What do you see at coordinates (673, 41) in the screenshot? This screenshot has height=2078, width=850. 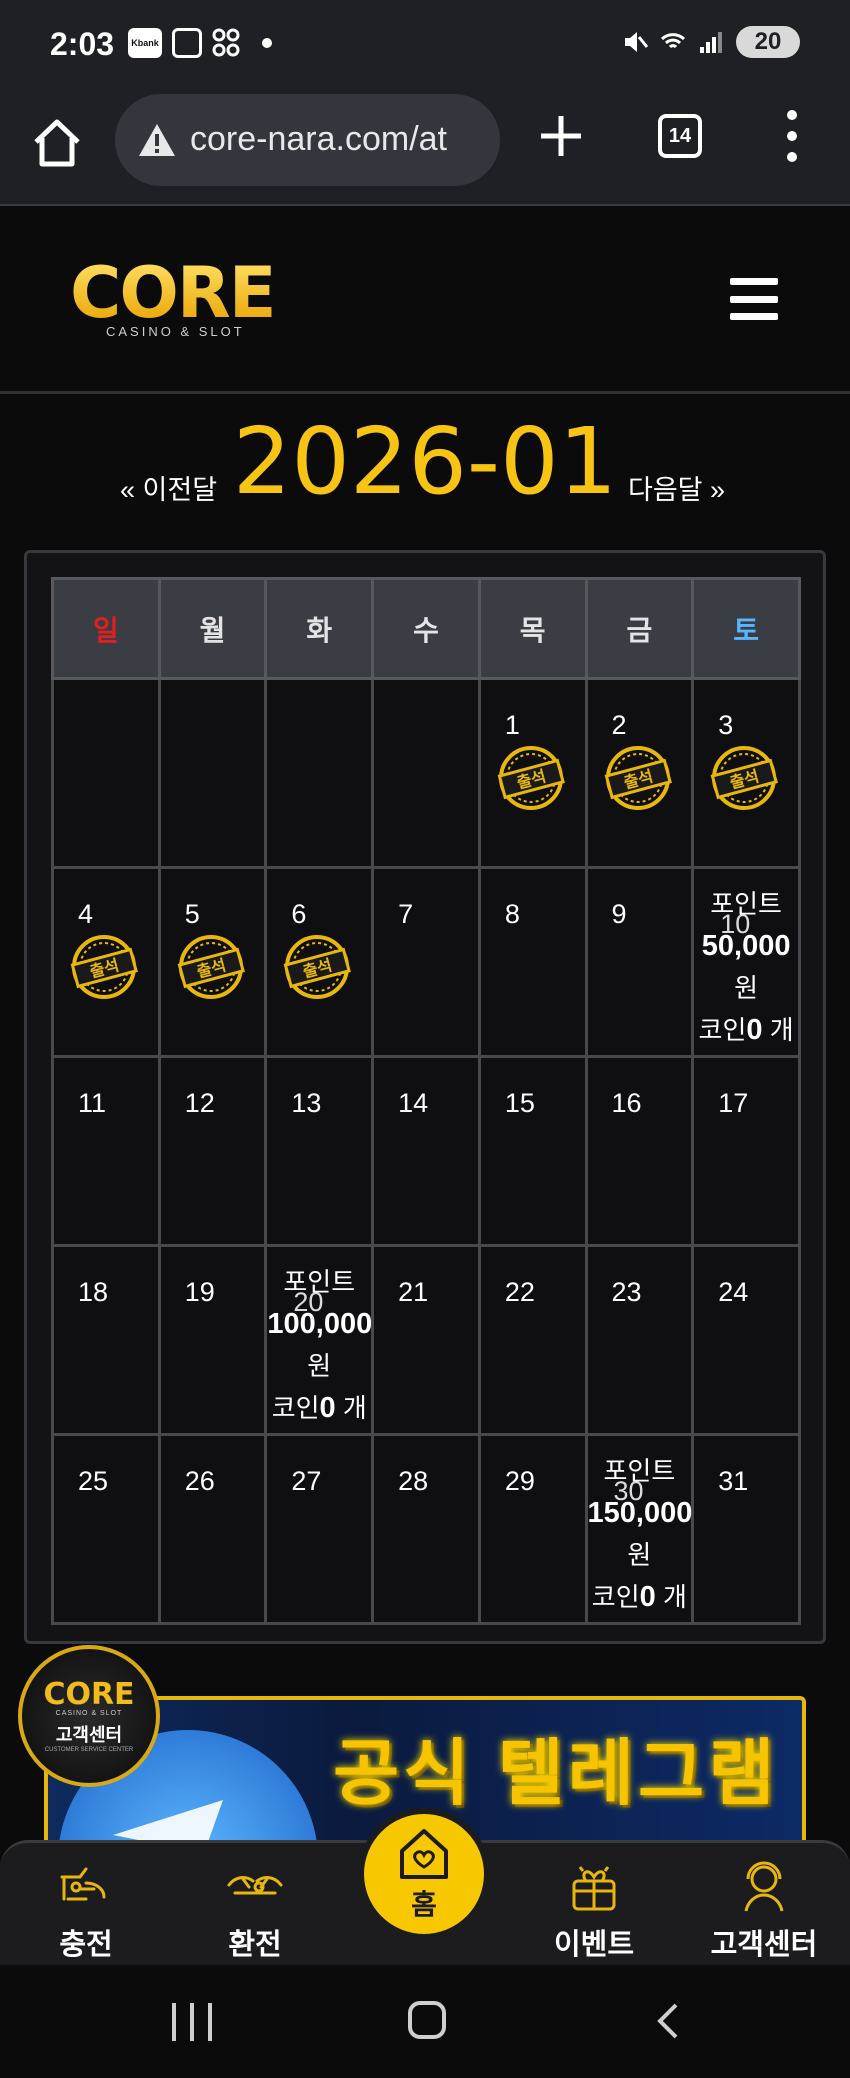 I see `wifi-icon` at bounding box center [673, 41].